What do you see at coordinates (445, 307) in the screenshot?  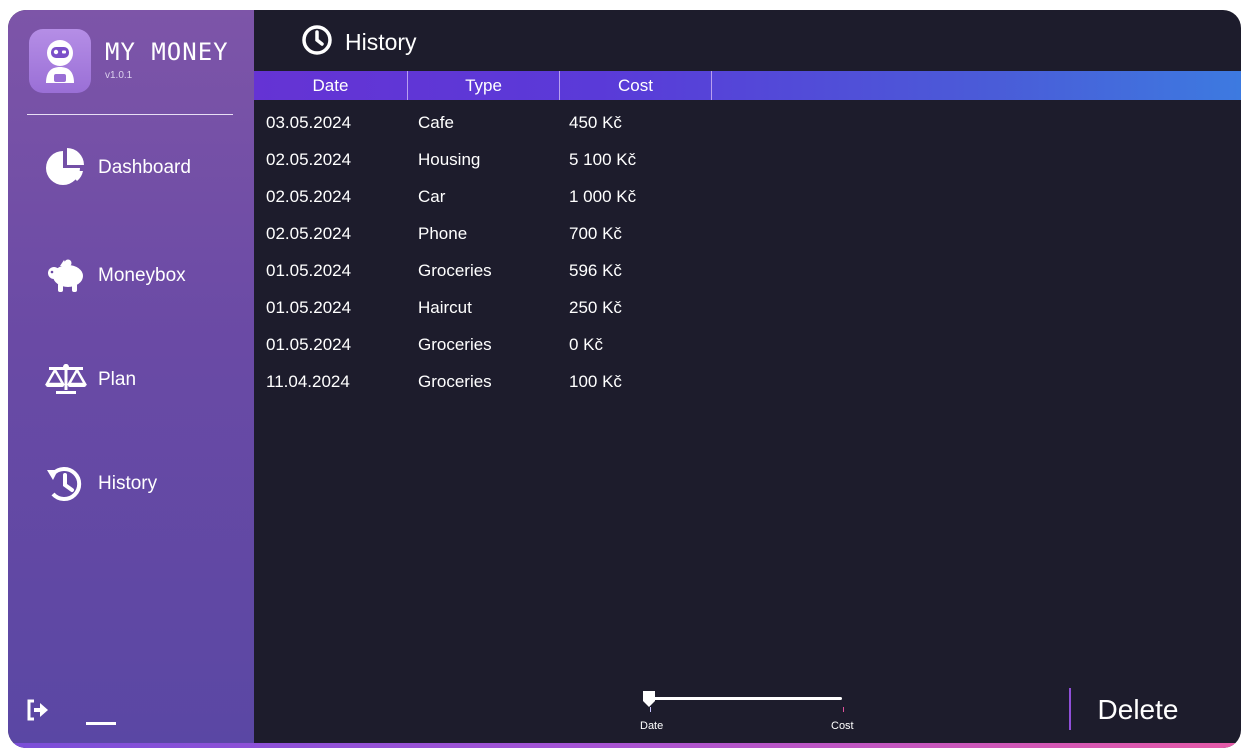 I see `type-cell: Haircut` at bounding box center [445, 307].